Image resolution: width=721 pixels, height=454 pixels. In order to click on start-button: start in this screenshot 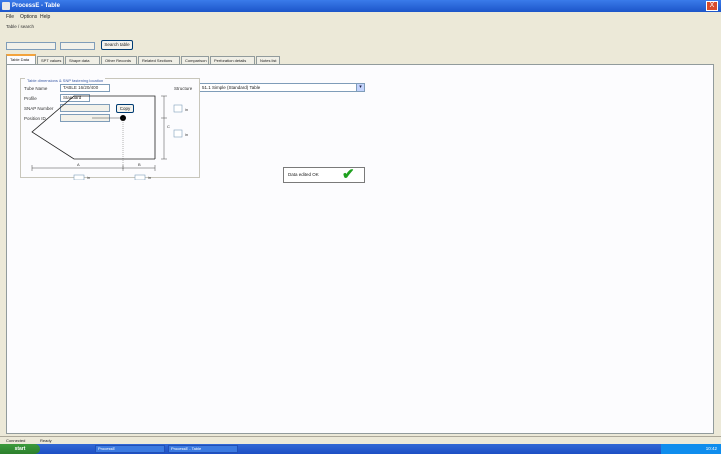, I will do `click(20, 449)`.